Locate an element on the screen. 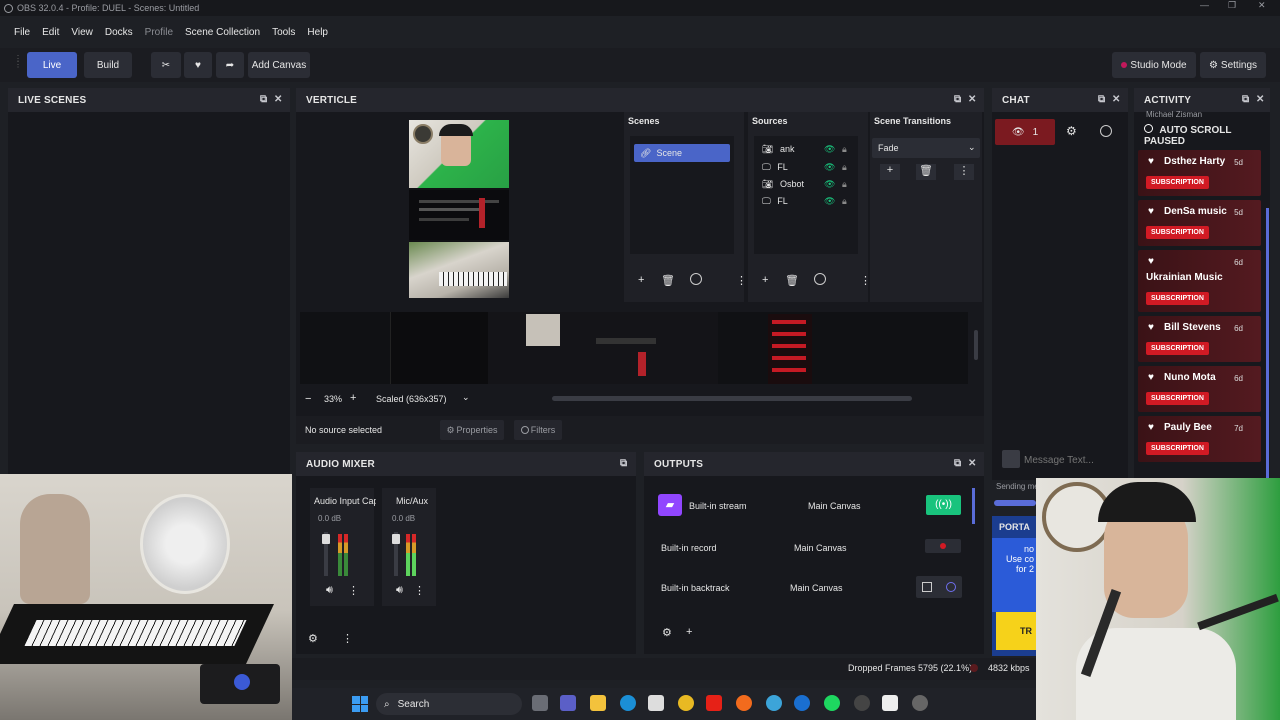 The height and width of the screenshot is (720, 1280). app-icon is located at coordinates (802, 703).